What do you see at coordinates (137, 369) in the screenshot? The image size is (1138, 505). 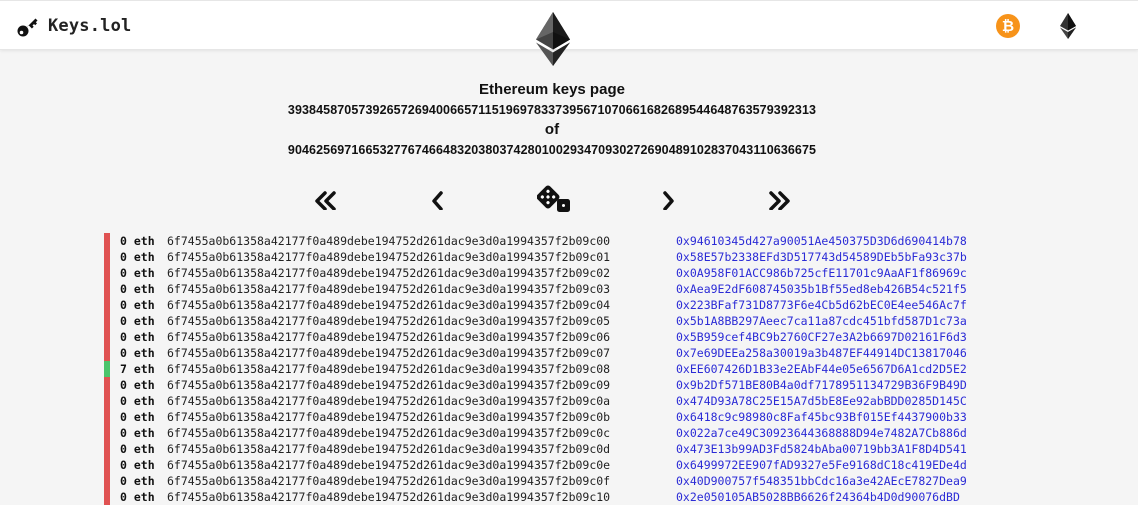 I see `balance-label: 7 eth` at bounding box center [137, 369].